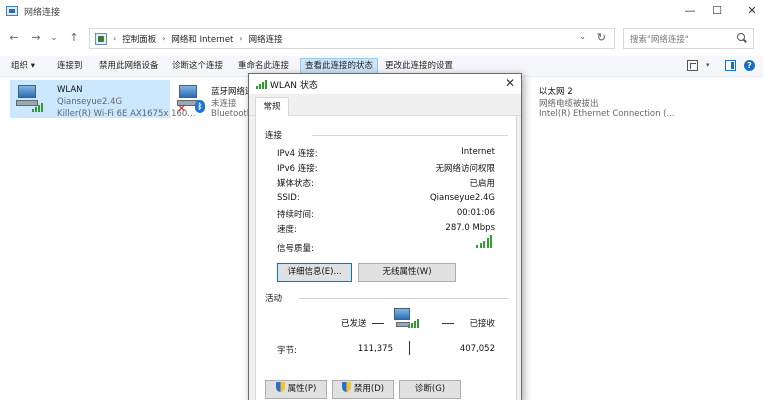  I want to click on forward-button: →, so click(36, 38).